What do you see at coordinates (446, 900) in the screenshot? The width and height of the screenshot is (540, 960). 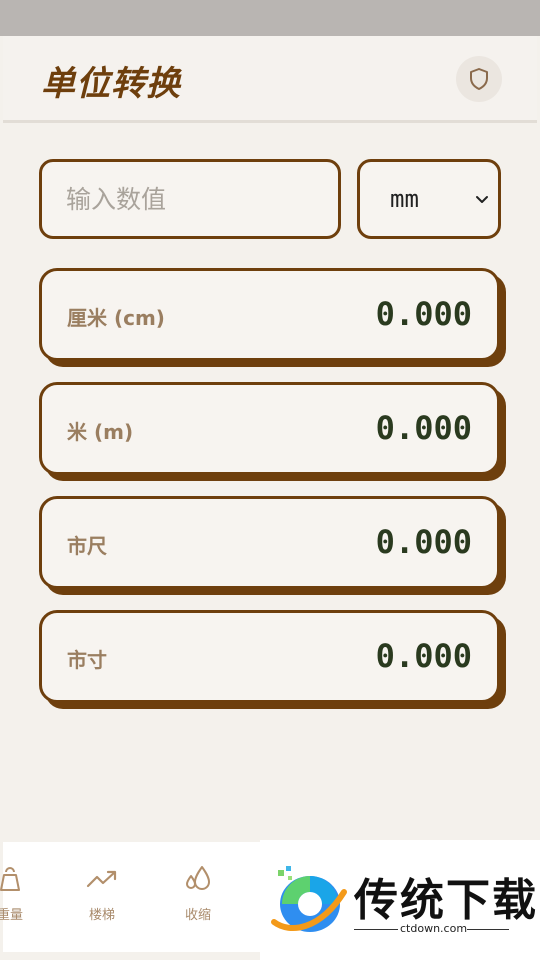 I see `ad-brand: 传统下载` at bounding box center [446, 900].